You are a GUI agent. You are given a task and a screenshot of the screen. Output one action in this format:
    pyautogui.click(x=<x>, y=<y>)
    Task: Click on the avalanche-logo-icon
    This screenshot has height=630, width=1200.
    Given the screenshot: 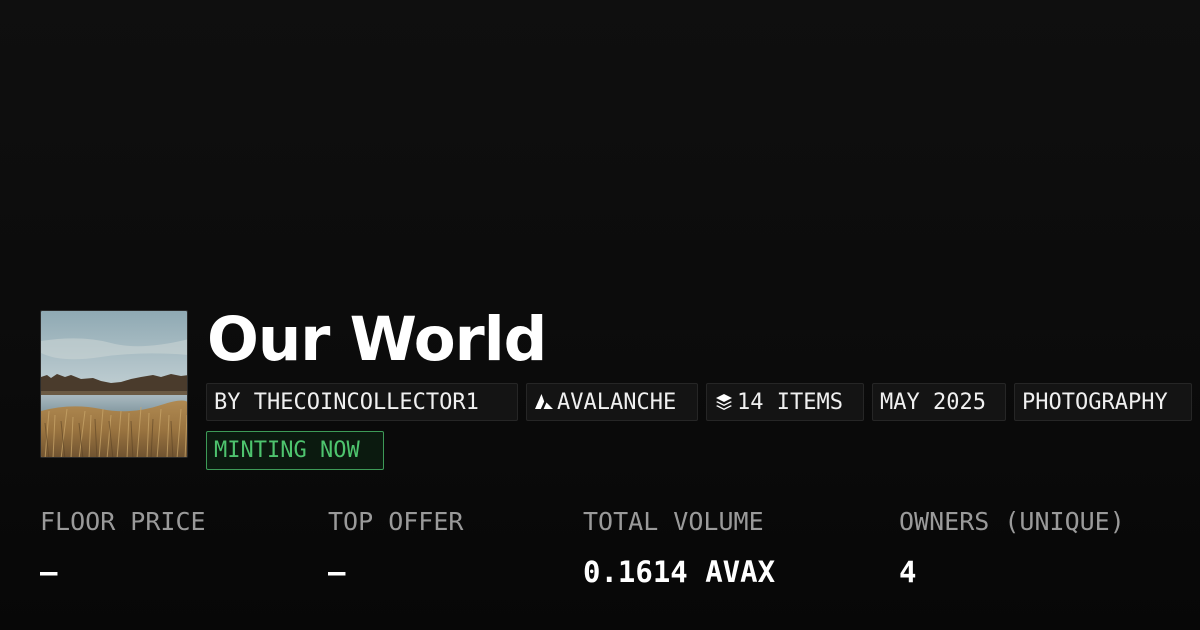 What is the action you would take?
    pyautogui.click(x=544, y=402)
    